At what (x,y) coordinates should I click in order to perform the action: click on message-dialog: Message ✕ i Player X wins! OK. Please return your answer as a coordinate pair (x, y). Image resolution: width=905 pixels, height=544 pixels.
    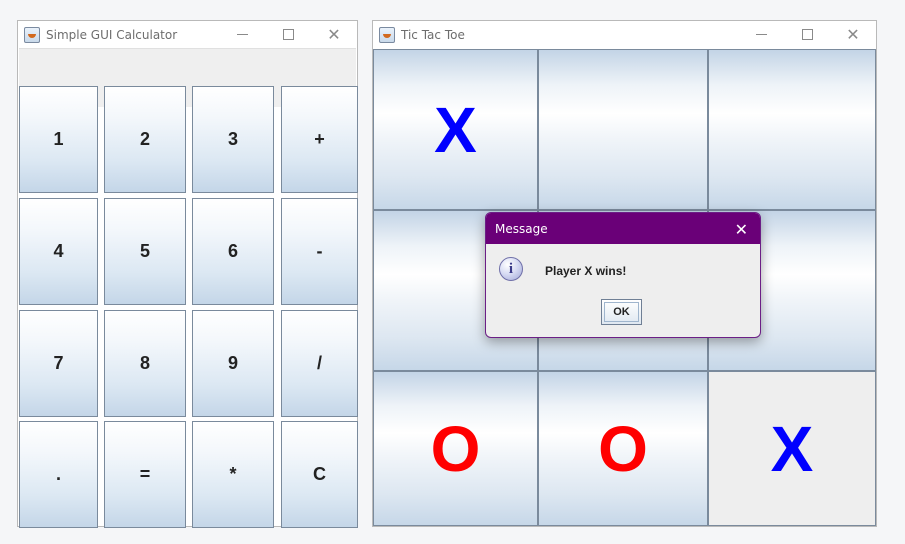
    Looking at the image, I should click on (623, 275).